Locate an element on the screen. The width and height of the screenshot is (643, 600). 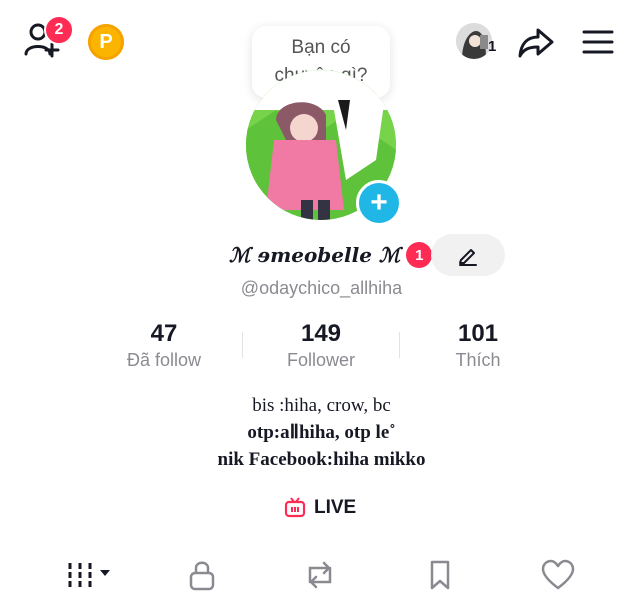
repost-icon is located at coordinates (320, 575).